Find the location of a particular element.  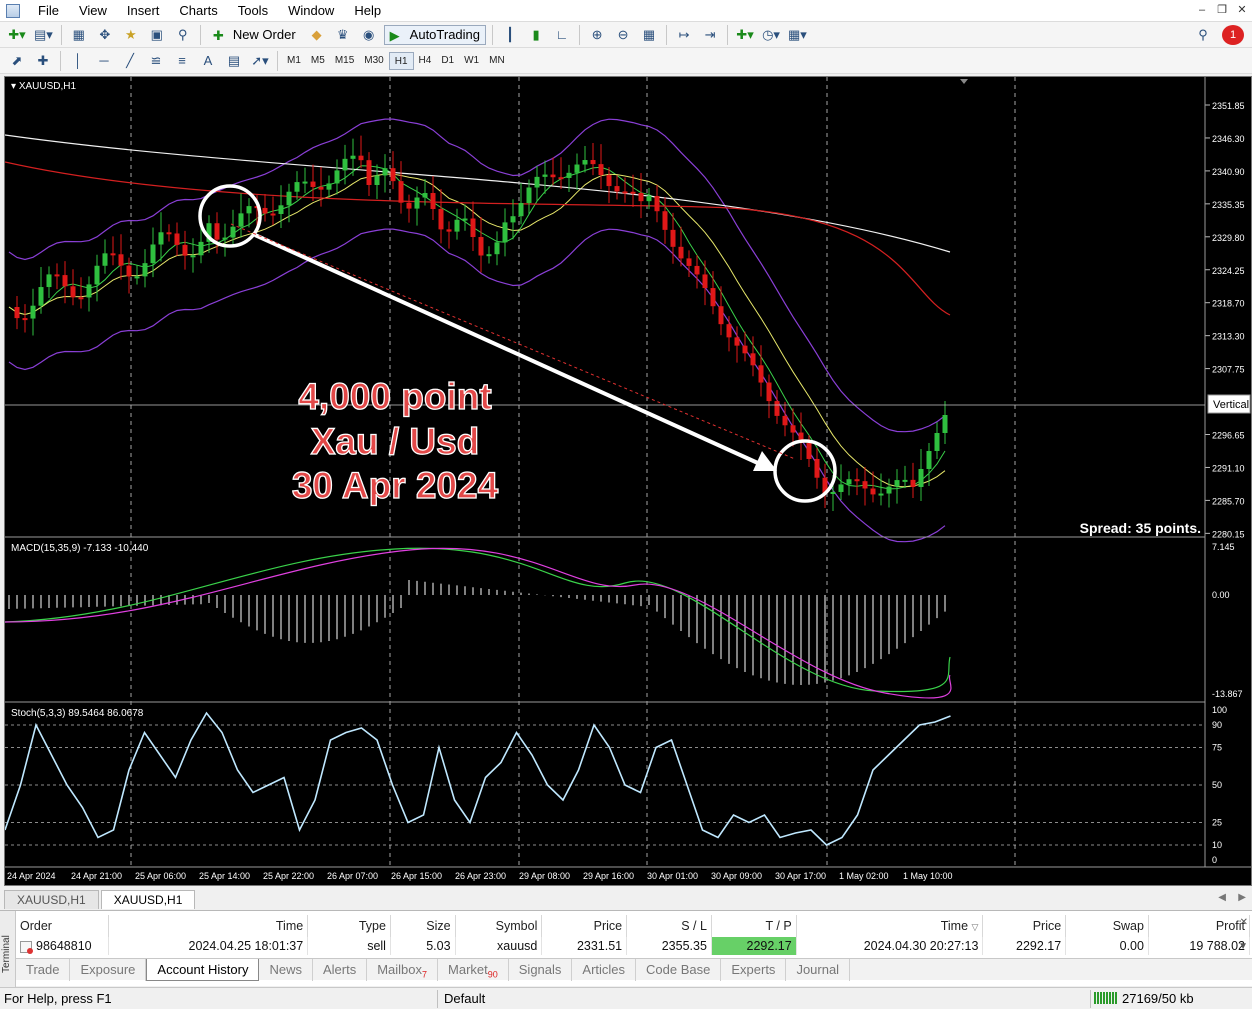

timeframe-m30: M30 is located at coordinates (373, 61).